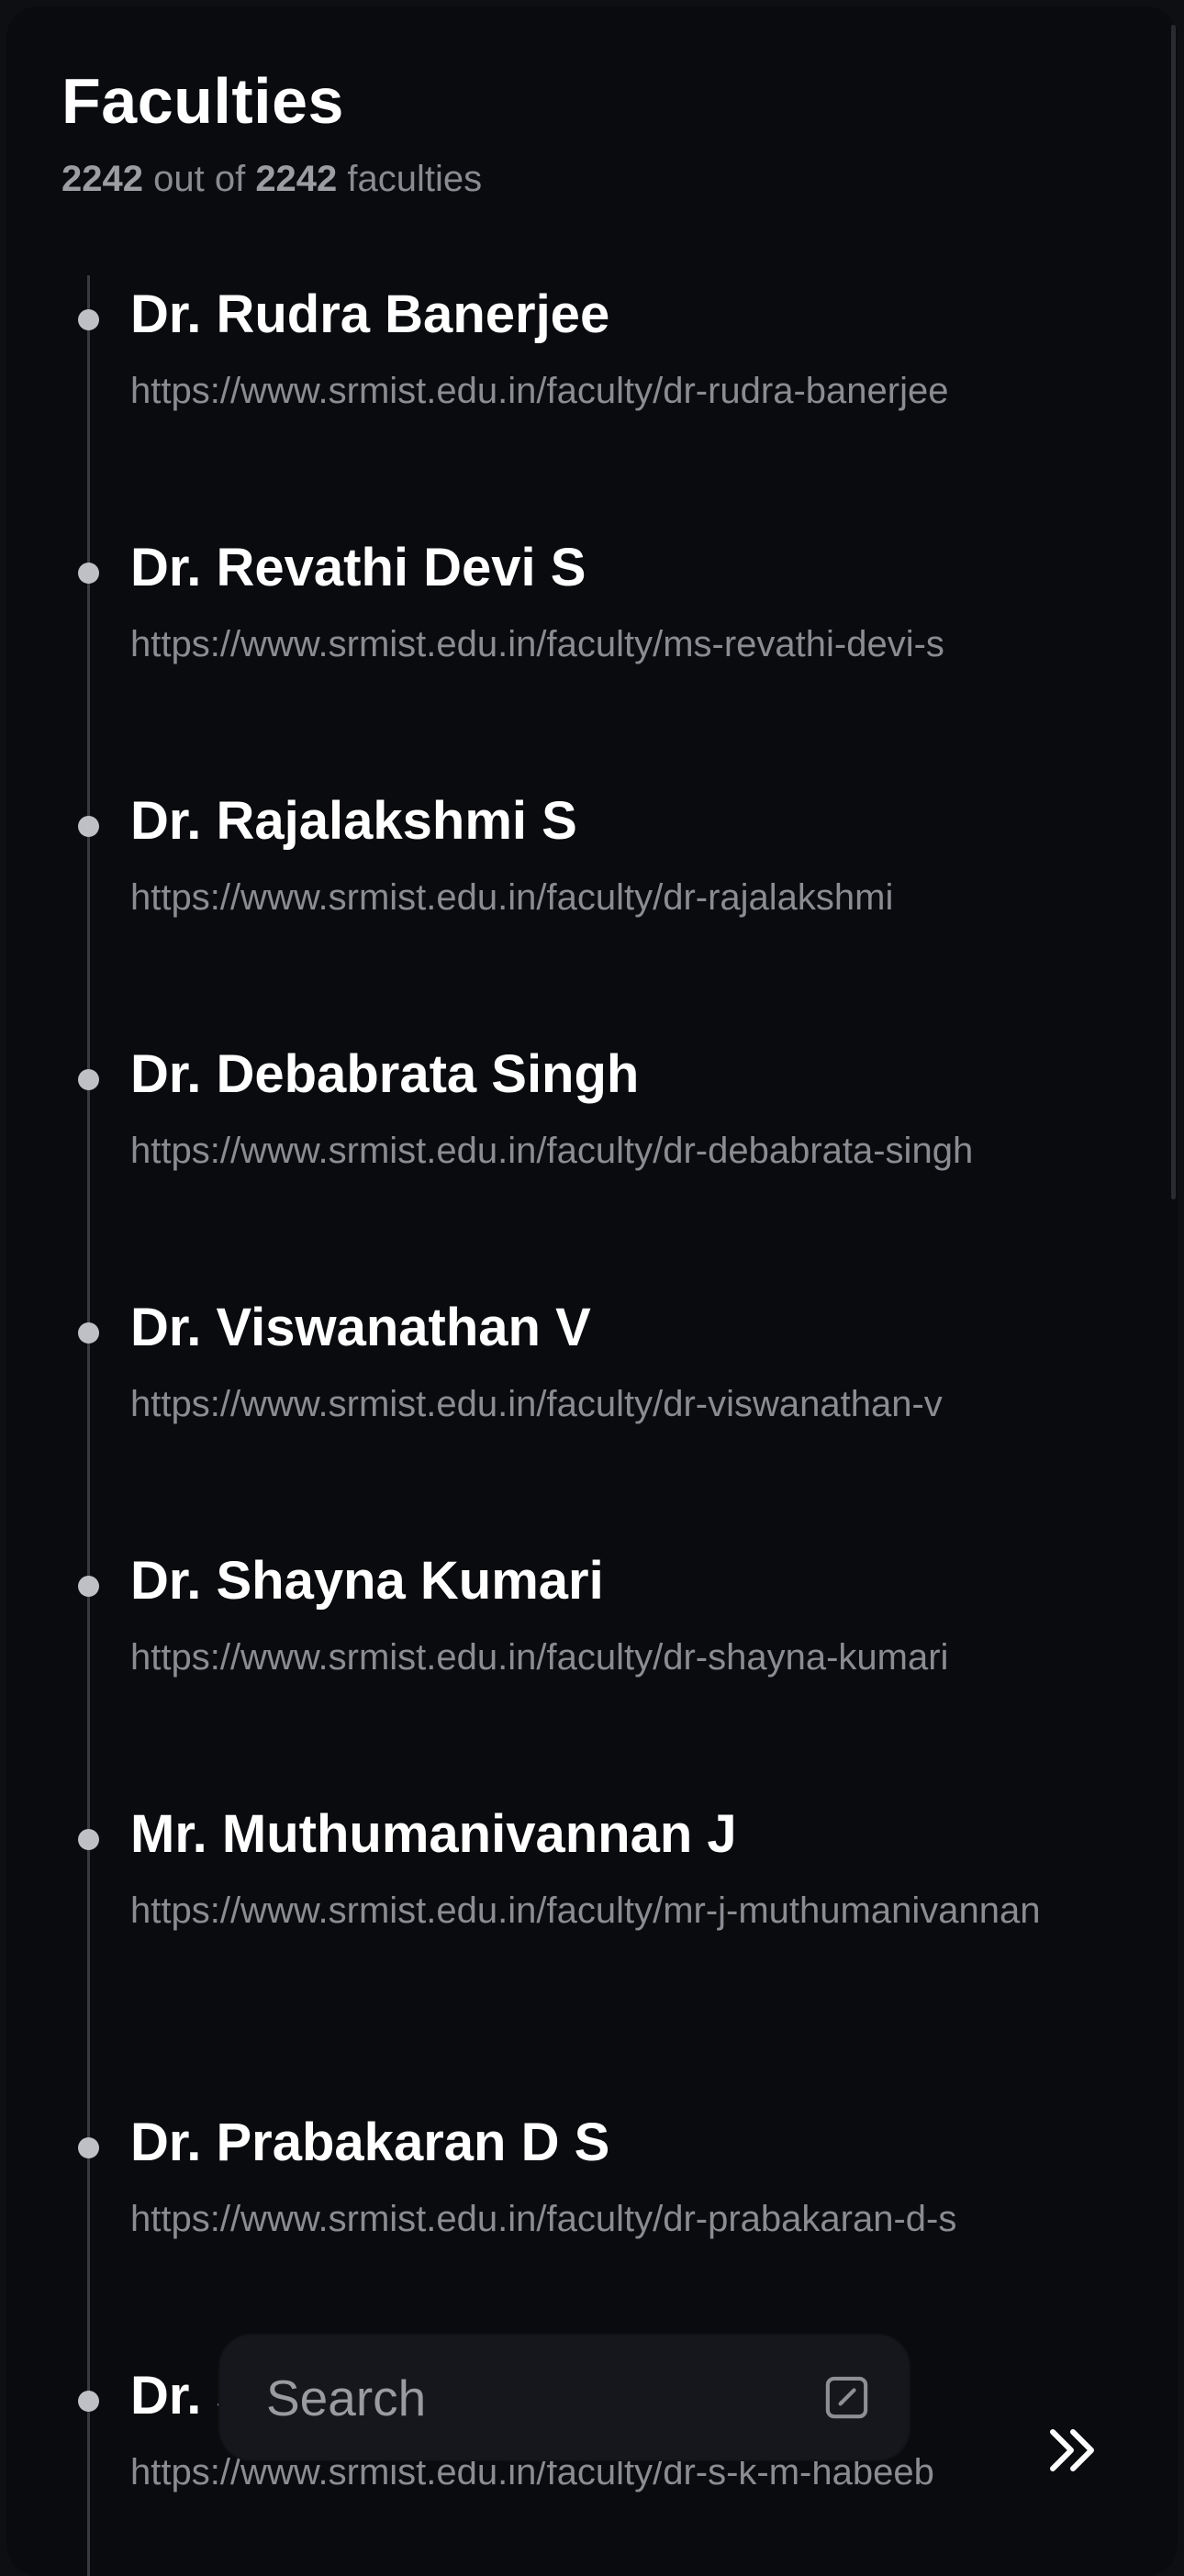  What do you see at coordinates (353, 821) in the screenshot?
I see `faculty-name: Dr. Rajalakshmi S` at bounding box center [353, 821].